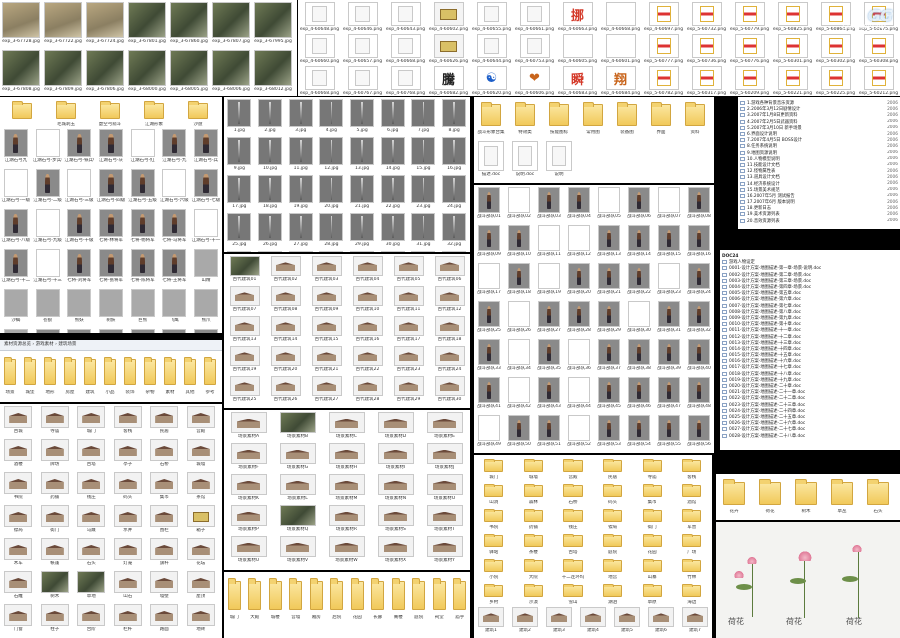  I want to click on file-item: 17.jpg, so click(239, 192).